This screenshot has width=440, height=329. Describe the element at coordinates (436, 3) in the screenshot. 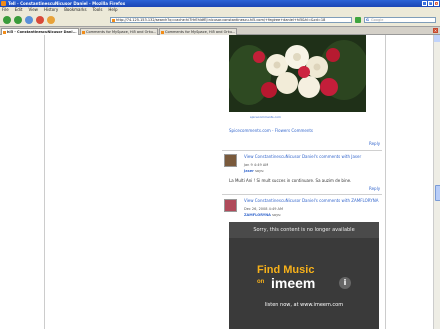

I see `close-button: ×` at that location.